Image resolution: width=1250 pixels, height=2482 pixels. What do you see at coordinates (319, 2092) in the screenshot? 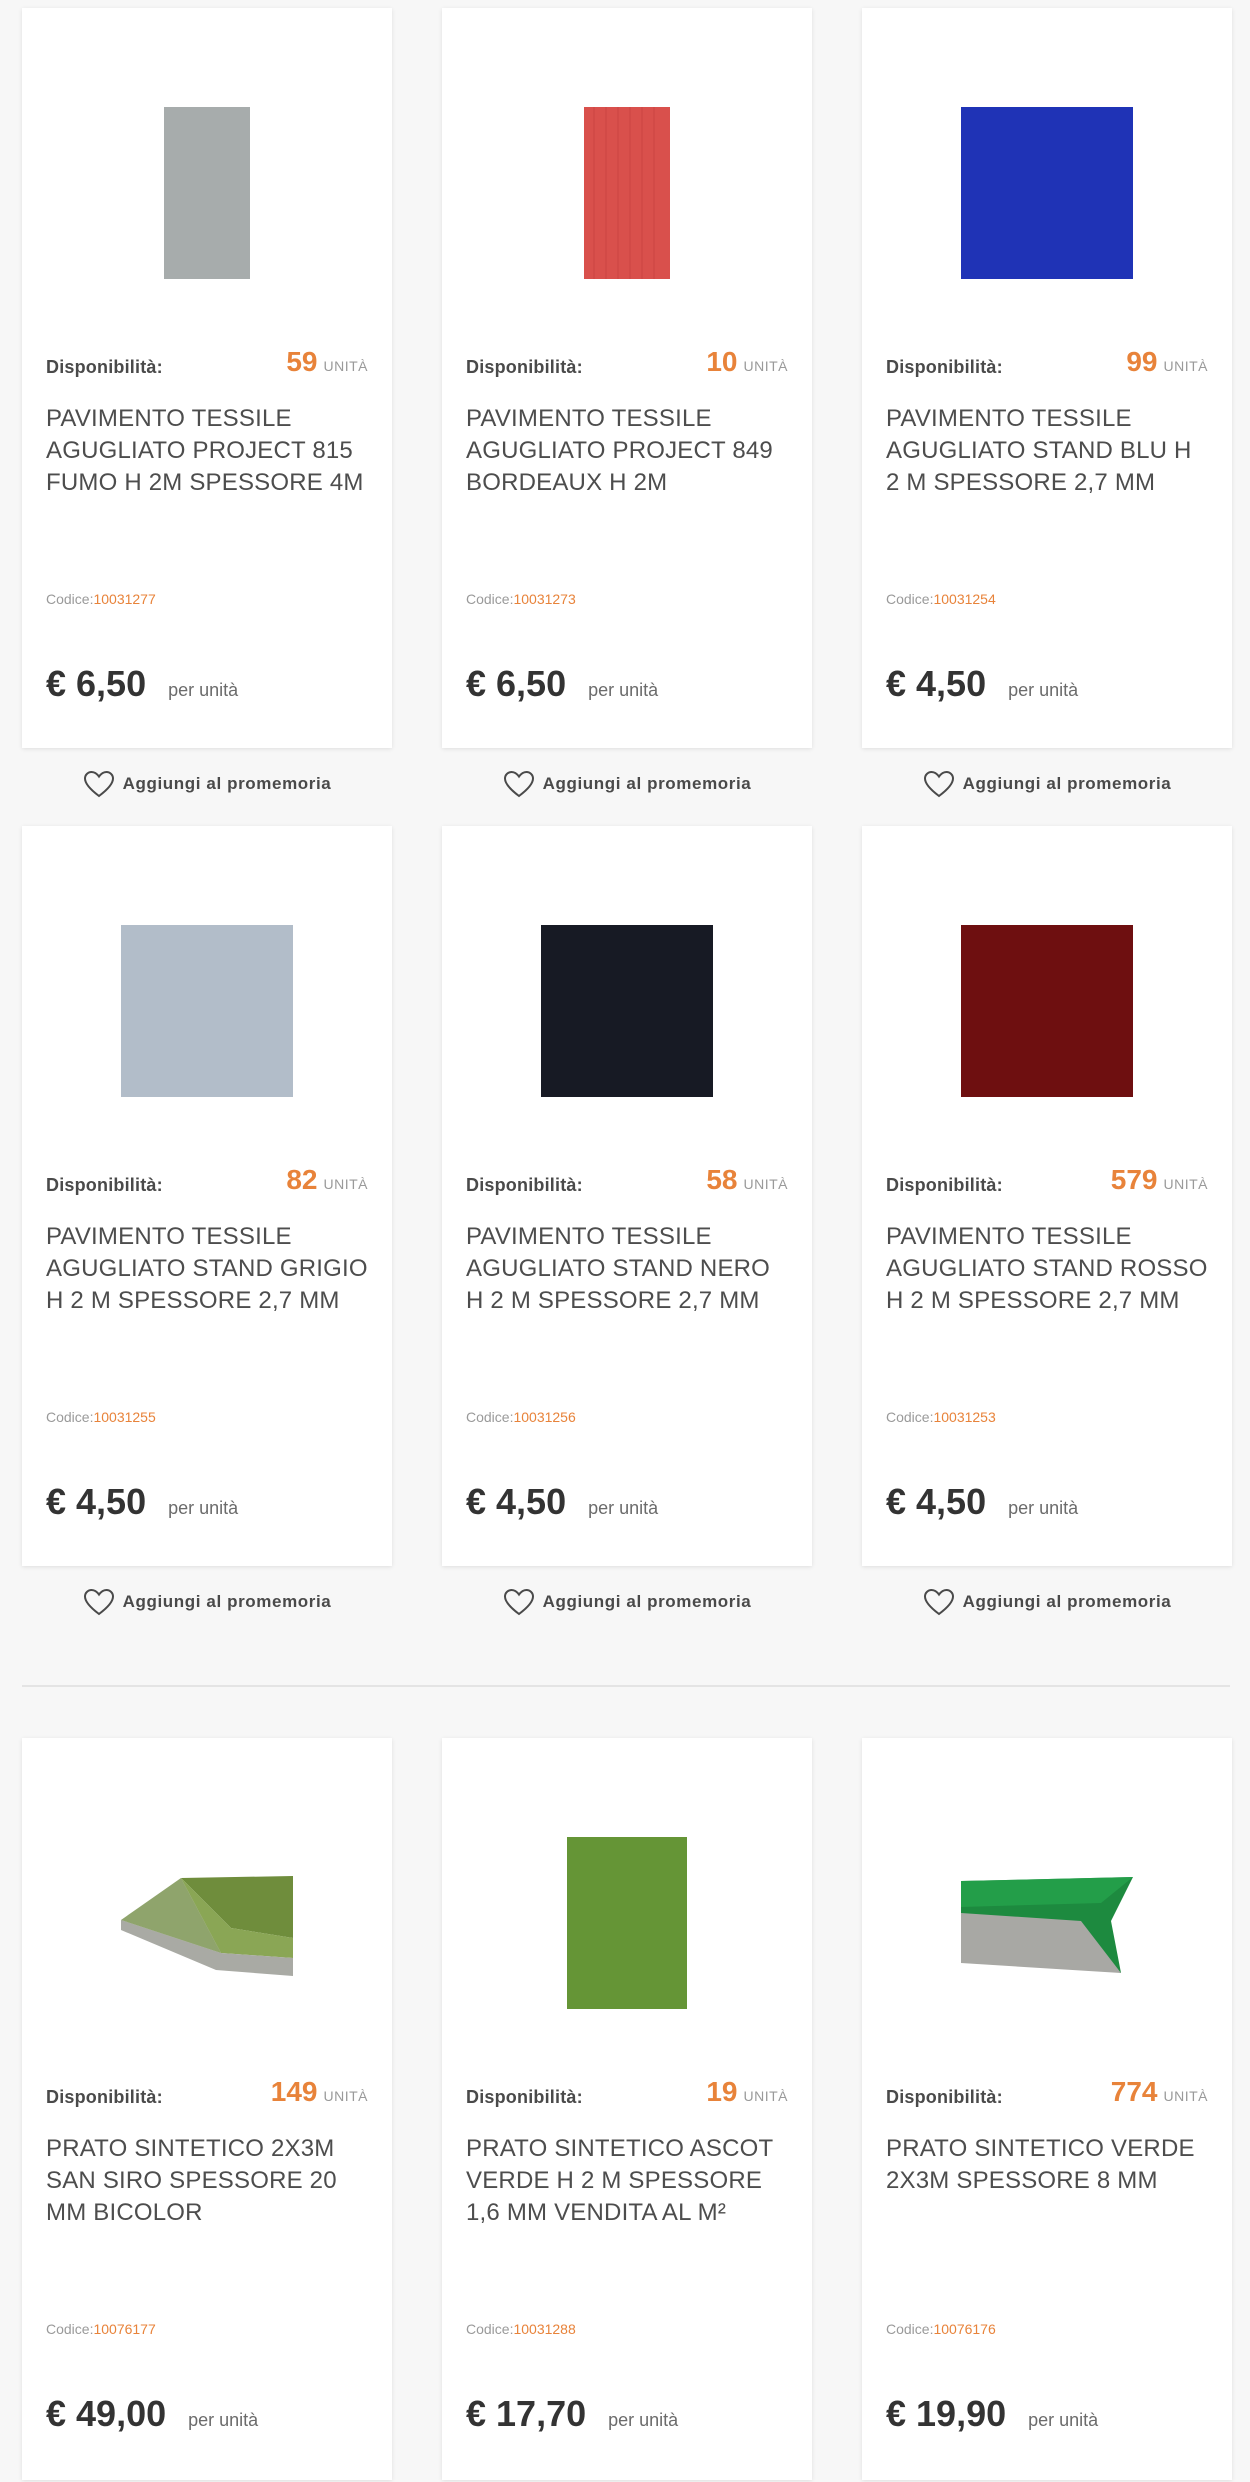
I see `availability-value: 149 UNITÀ` at bounding box center [319, 2092].